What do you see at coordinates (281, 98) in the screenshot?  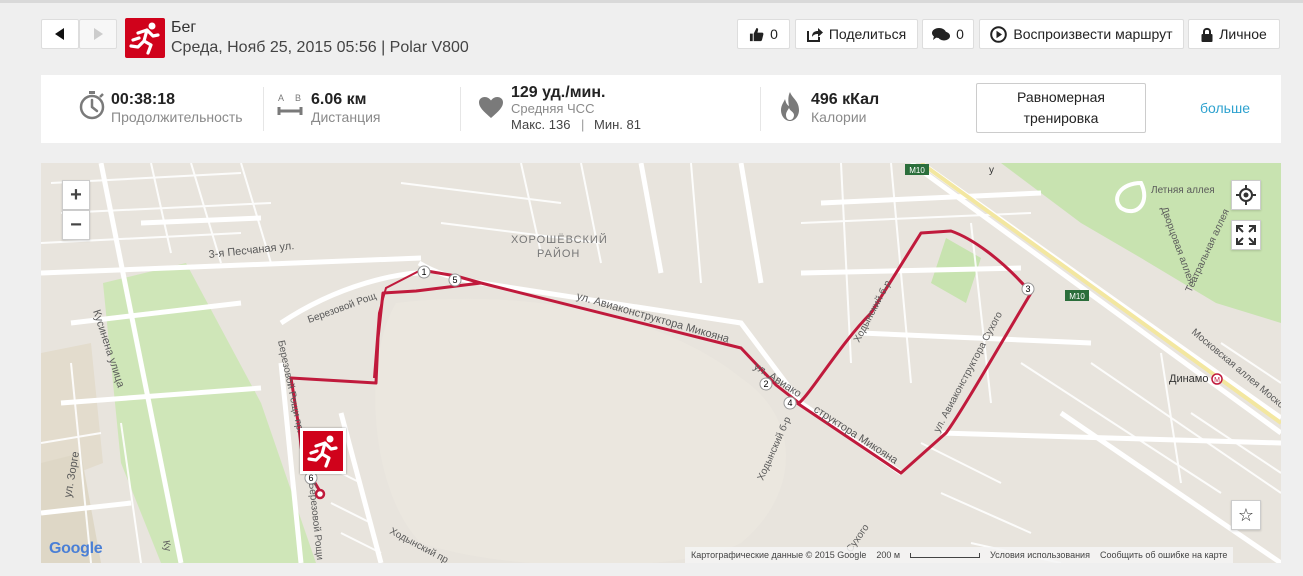 I see `distance-icon-letter-a: A` at bounding box center [281, 98].